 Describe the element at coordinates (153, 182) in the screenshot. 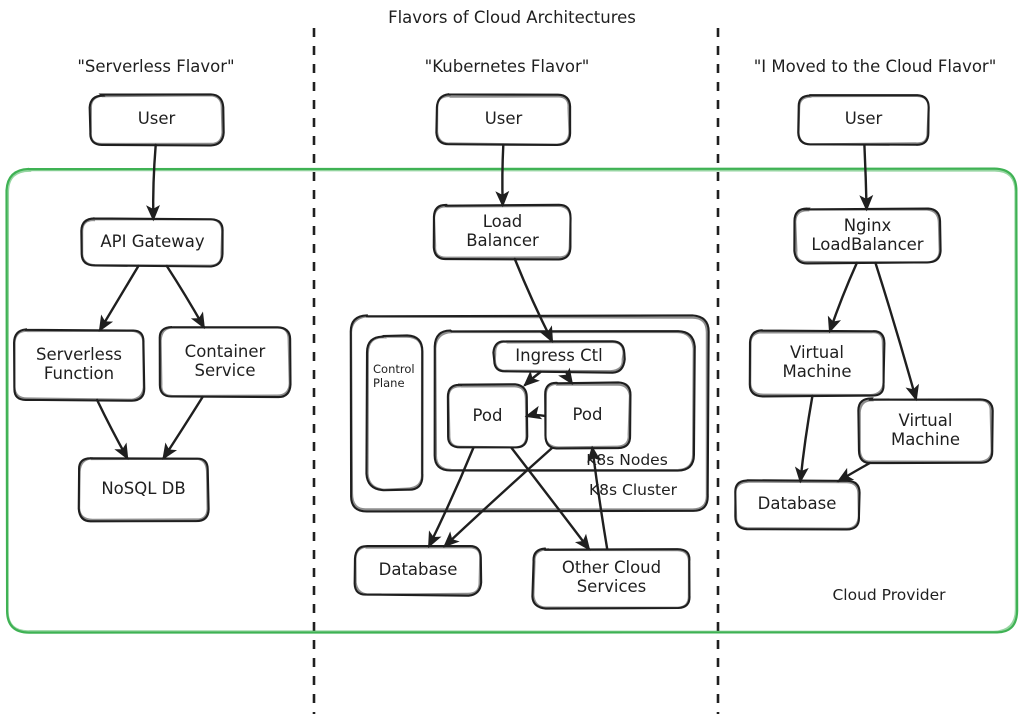

I see `edge-user-to-api-gateway` at that location.